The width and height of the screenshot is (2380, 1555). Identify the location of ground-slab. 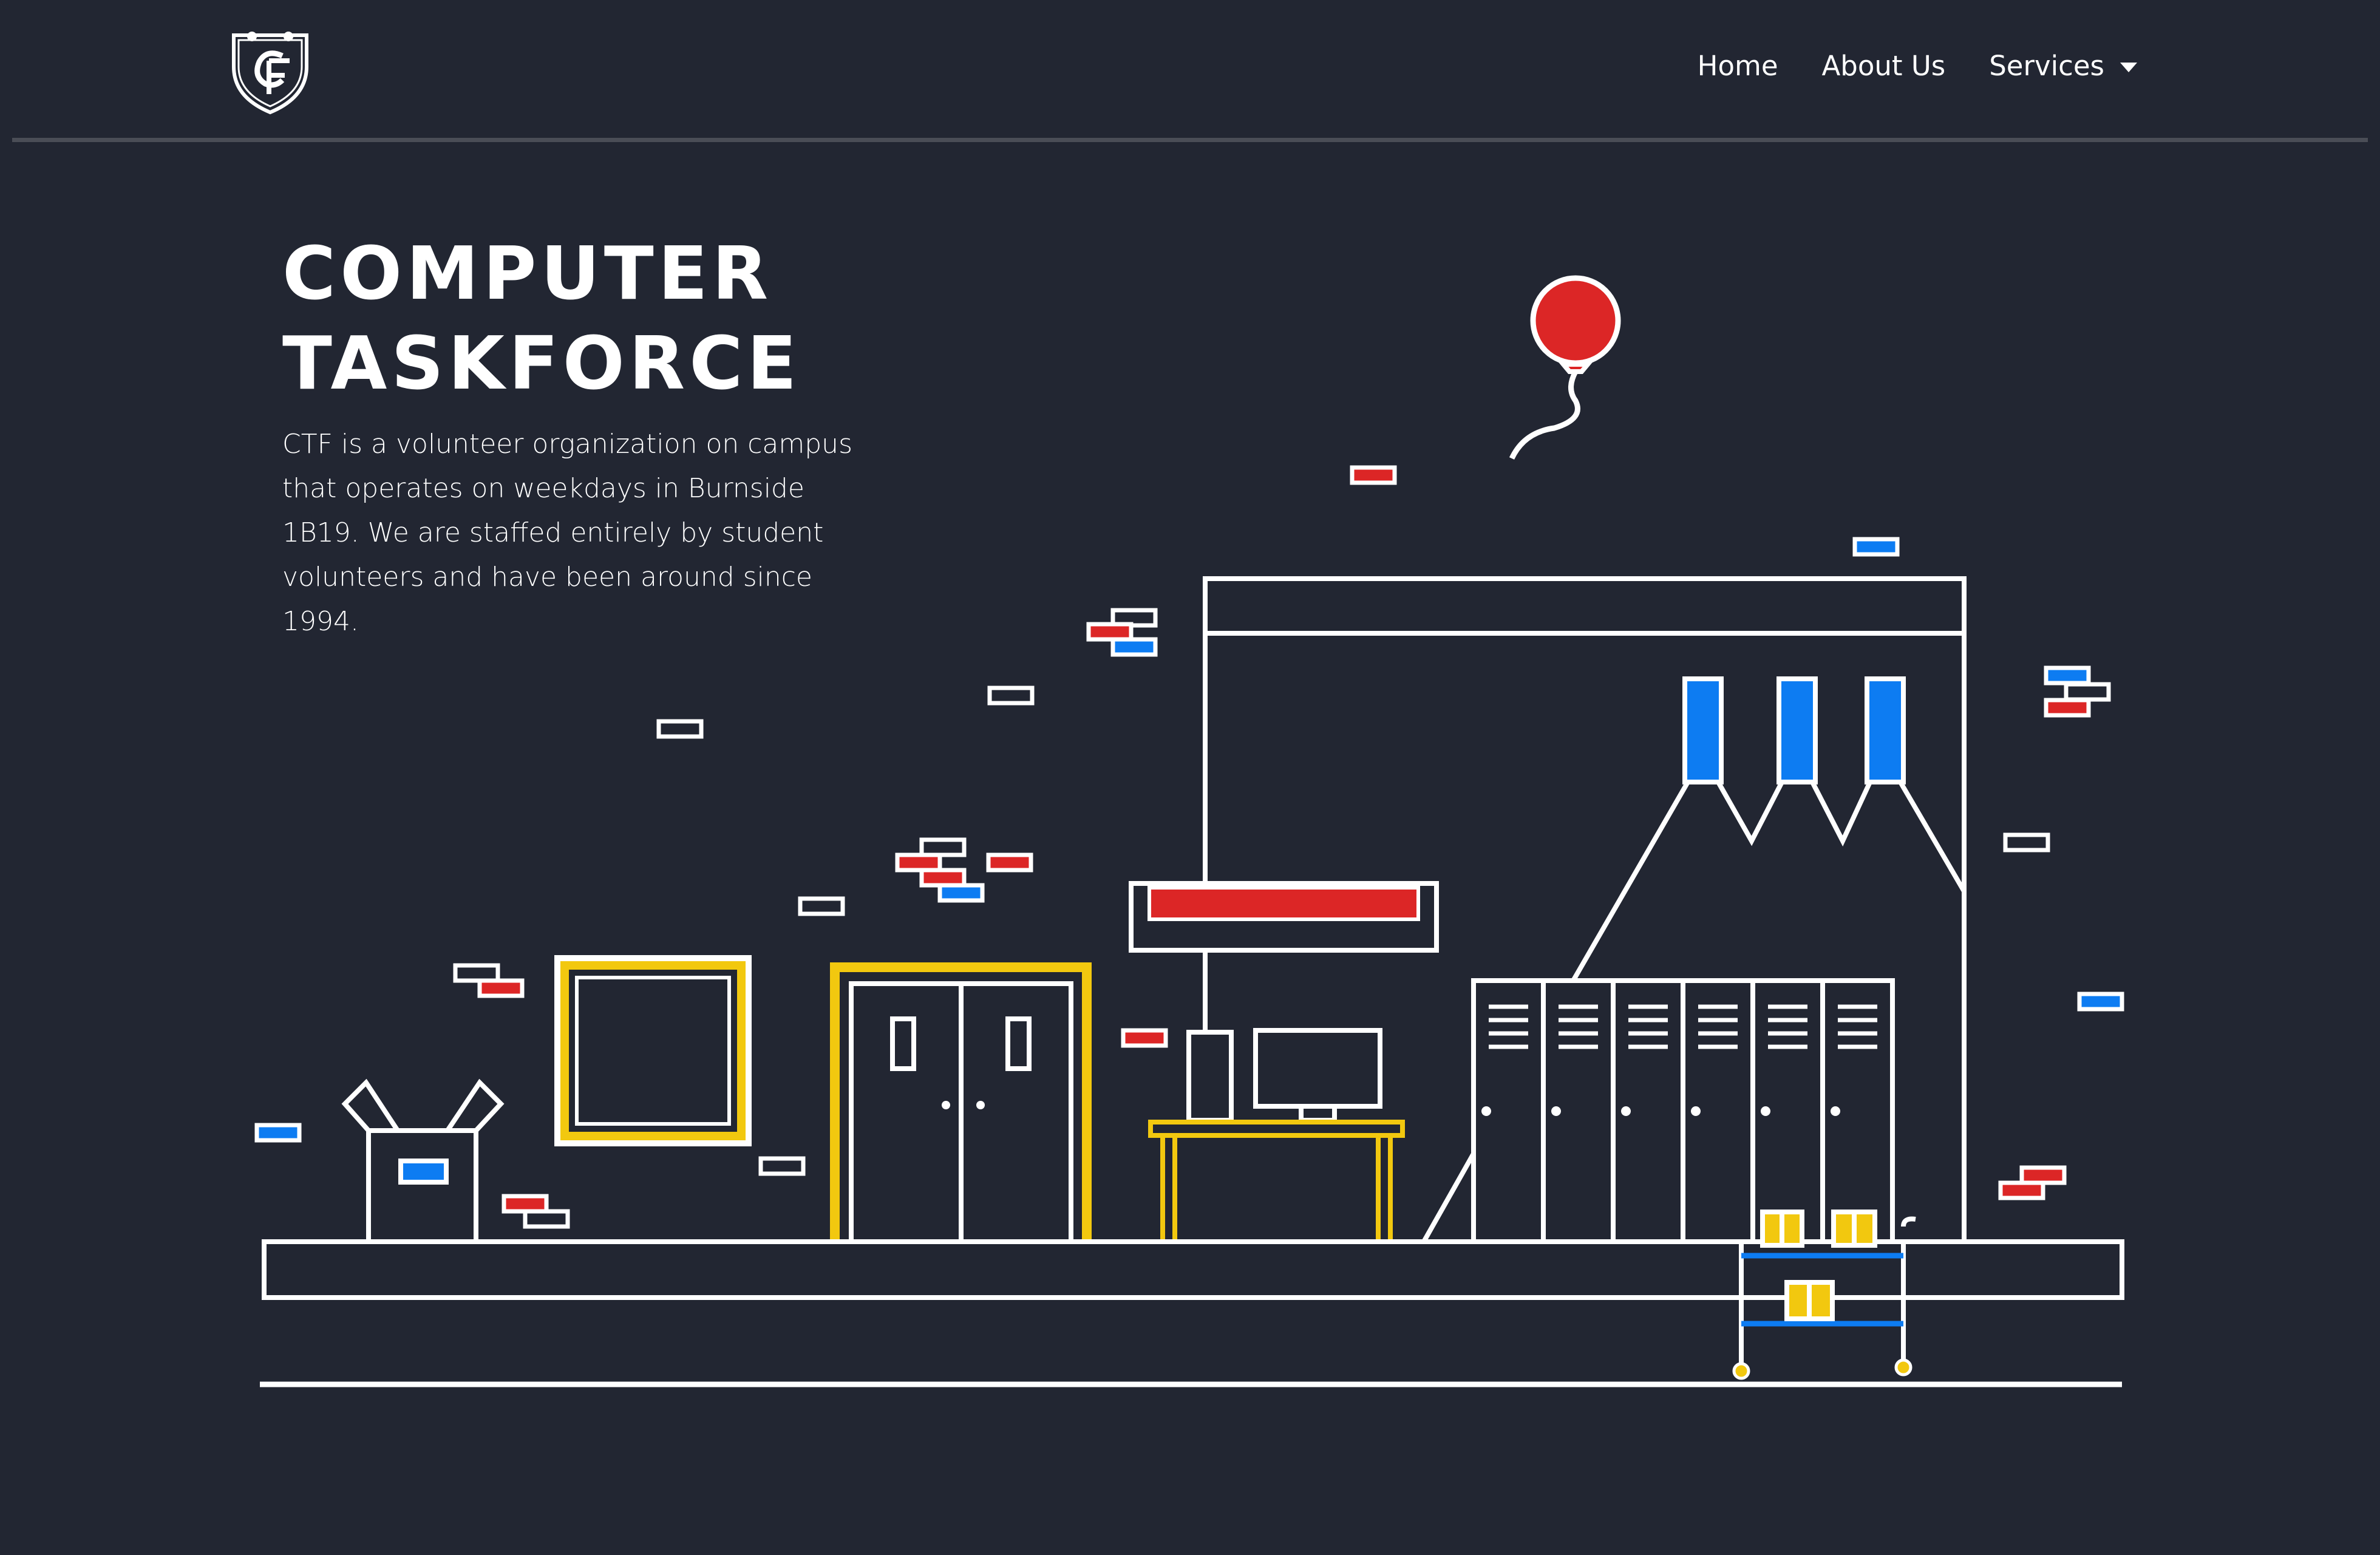
(1193, 1270).